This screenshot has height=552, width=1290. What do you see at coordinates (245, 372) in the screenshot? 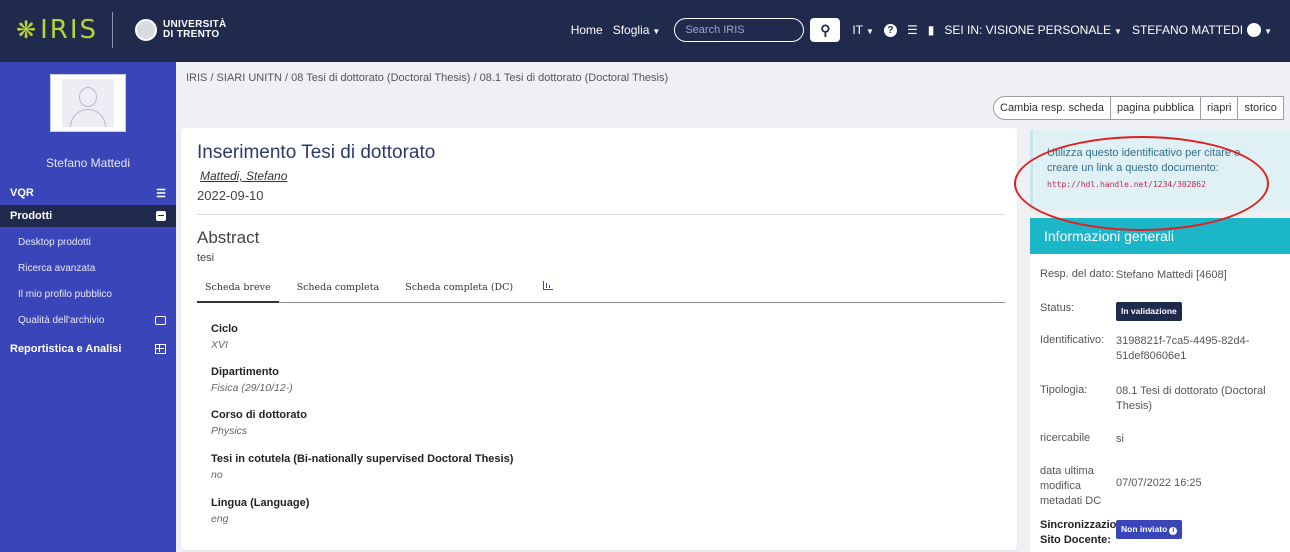
I see `field-label: Dipartimento` at bounding box center [245, 372].